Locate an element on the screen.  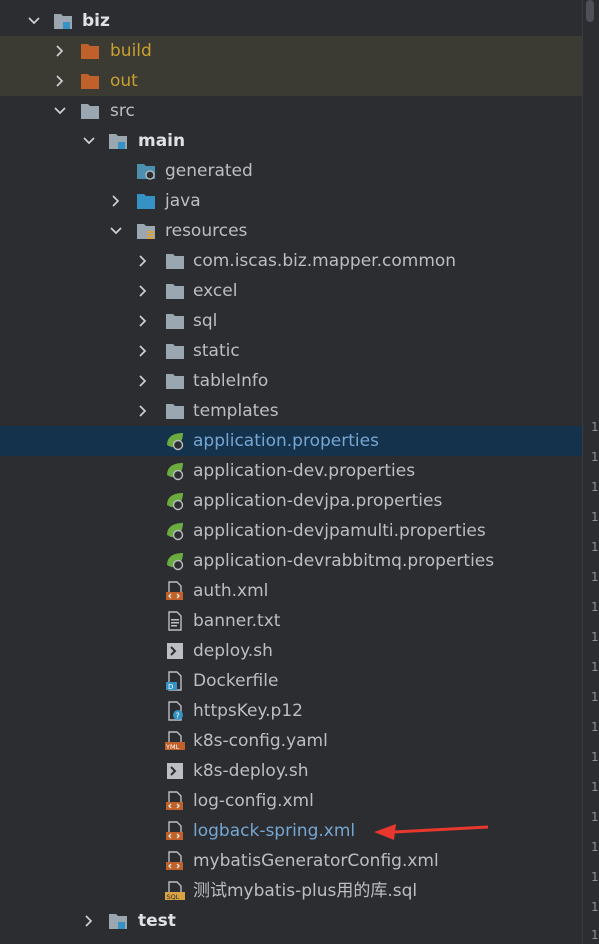
tree-row-11: static is located at coordinates (291, 351).